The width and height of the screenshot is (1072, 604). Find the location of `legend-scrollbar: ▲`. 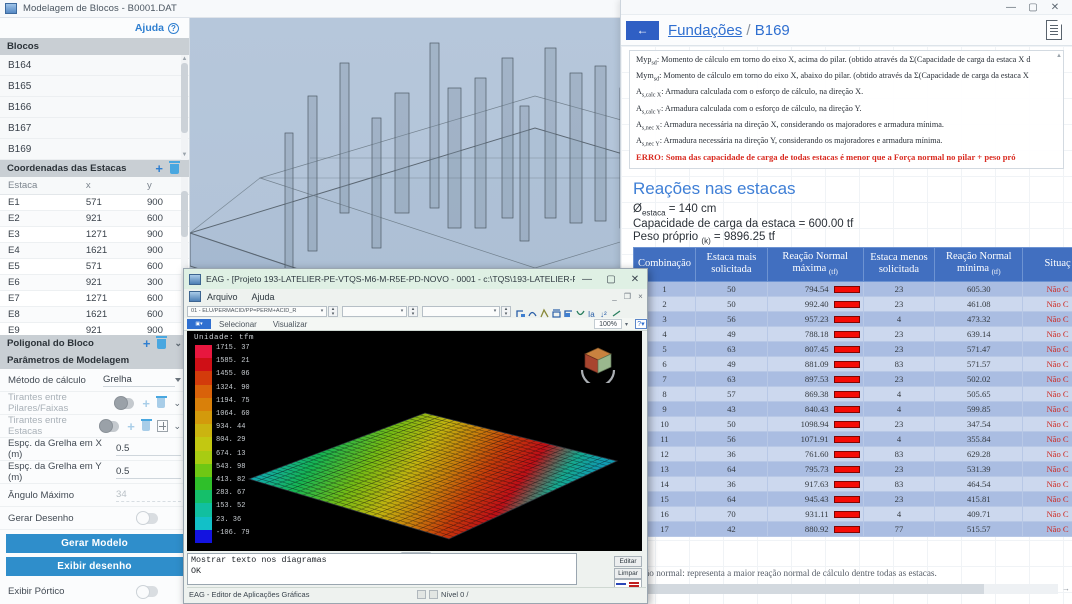

legend-scrollbar: ▲ is located at coordinates (1059, 109).